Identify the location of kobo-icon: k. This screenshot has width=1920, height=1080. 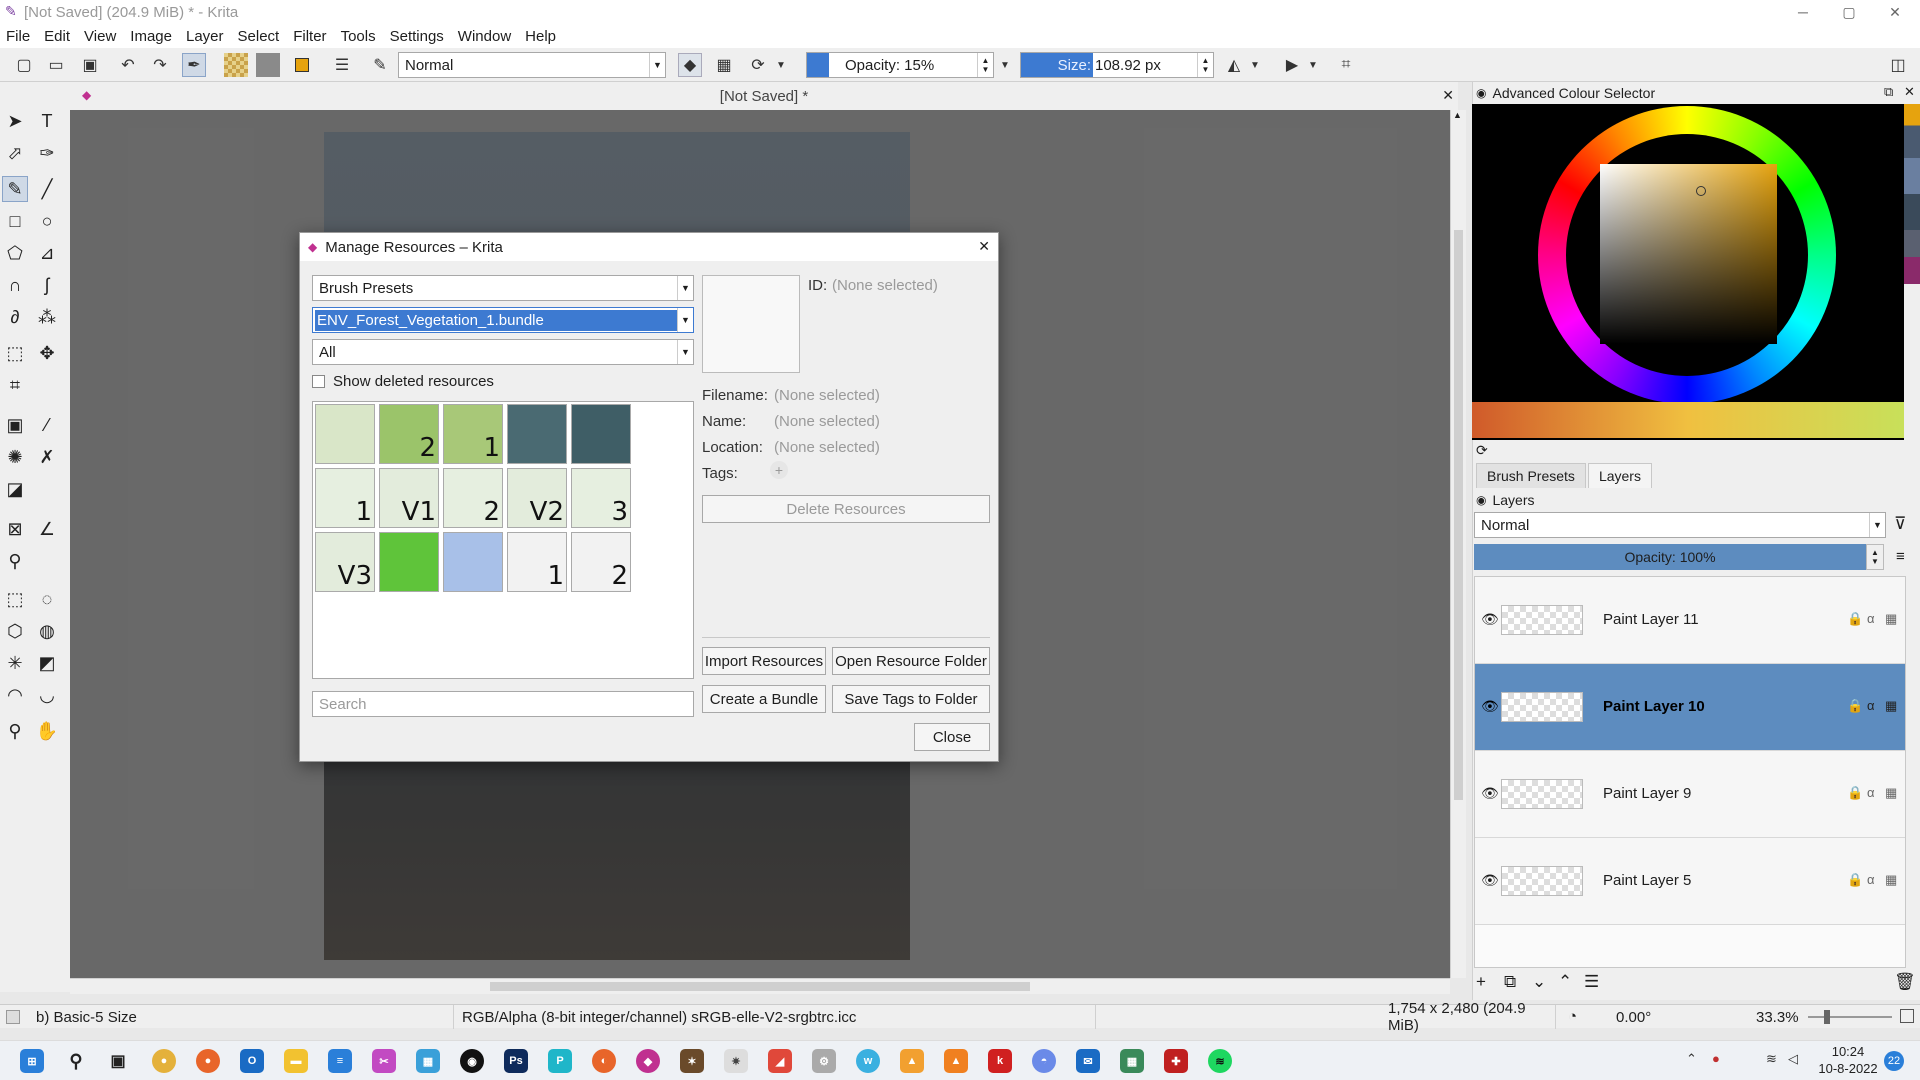
(1000, 1061).